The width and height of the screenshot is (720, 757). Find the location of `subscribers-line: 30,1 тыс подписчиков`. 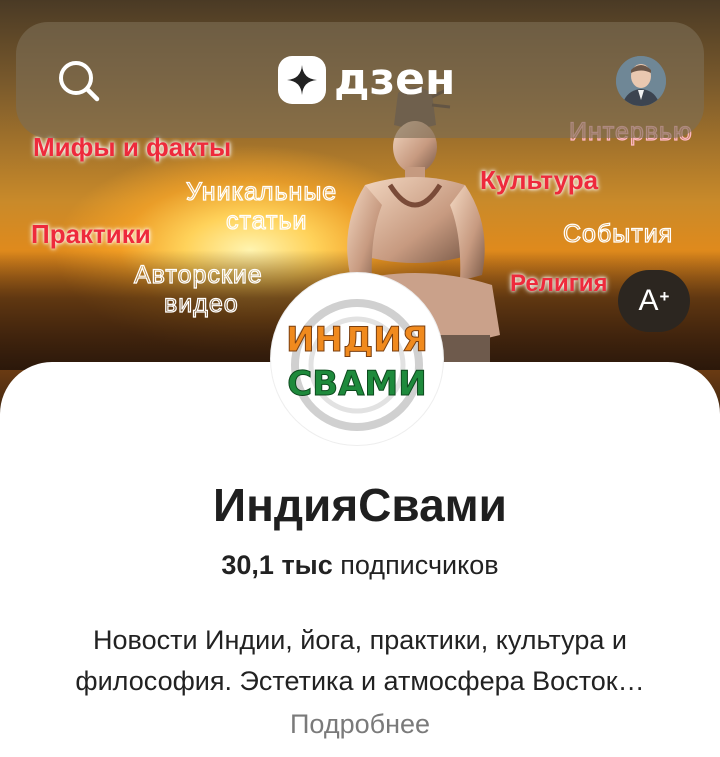

subscribers-line: 30,1 тыс подписчиков is located at coordinates (360, 565).